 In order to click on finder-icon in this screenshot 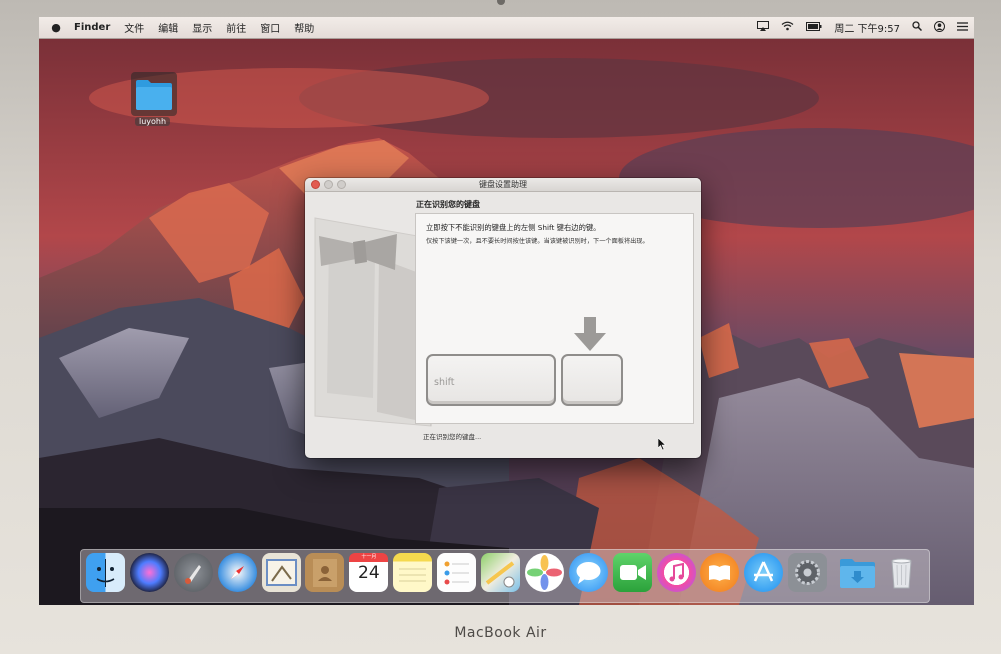, I will do `click(105, 572)`.